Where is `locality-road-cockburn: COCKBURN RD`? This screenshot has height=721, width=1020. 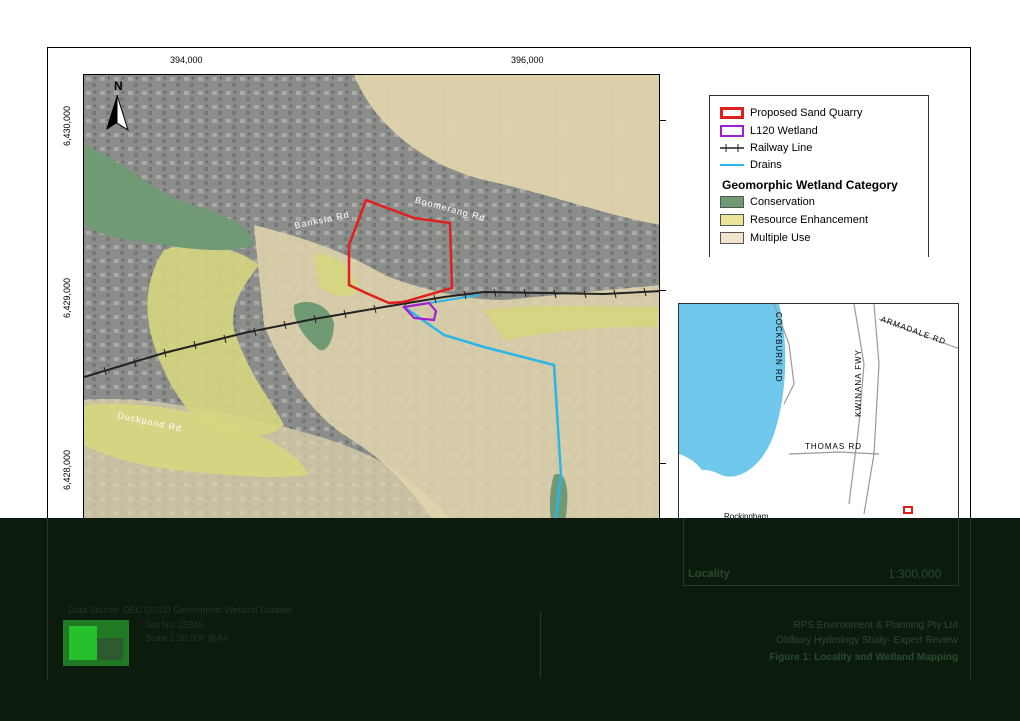
locality-road-cockburn: COCKBURN RD is located at coordinates (778, 347).